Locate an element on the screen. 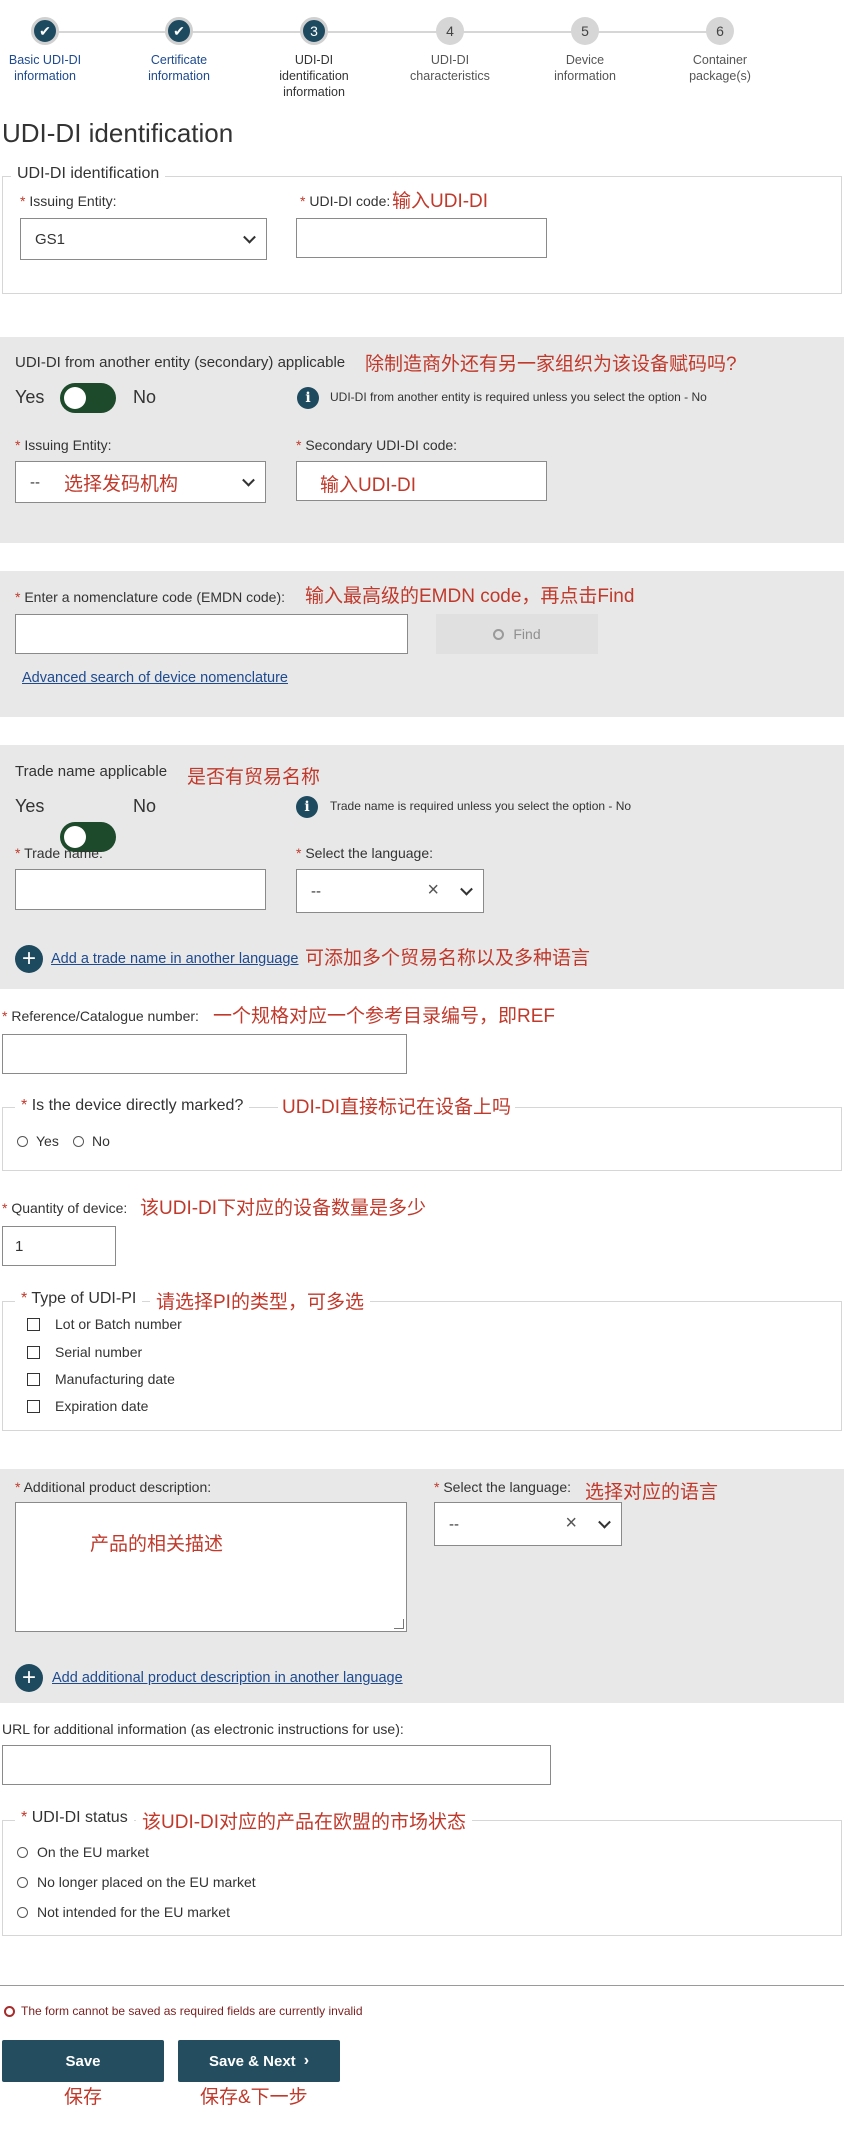 The width and height of the screenshot is (844, 2131). nomenclature-input is located at coordinates (211, 634).